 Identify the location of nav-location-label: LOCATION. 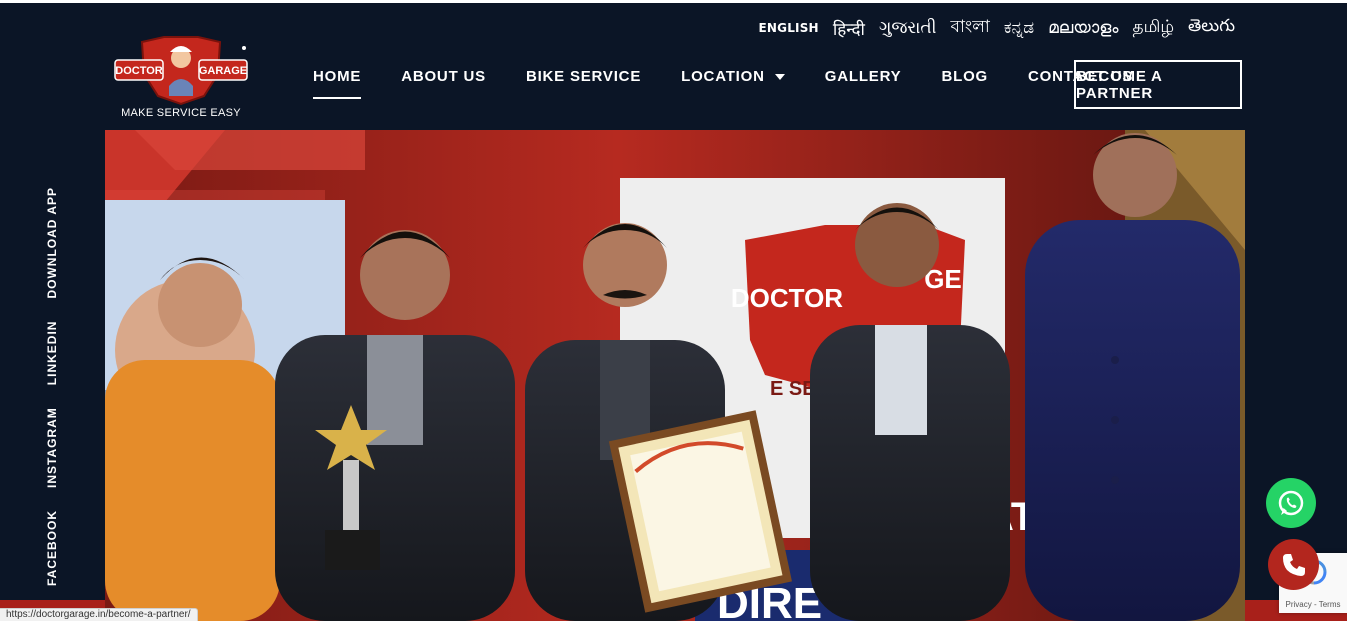
(723, 76).